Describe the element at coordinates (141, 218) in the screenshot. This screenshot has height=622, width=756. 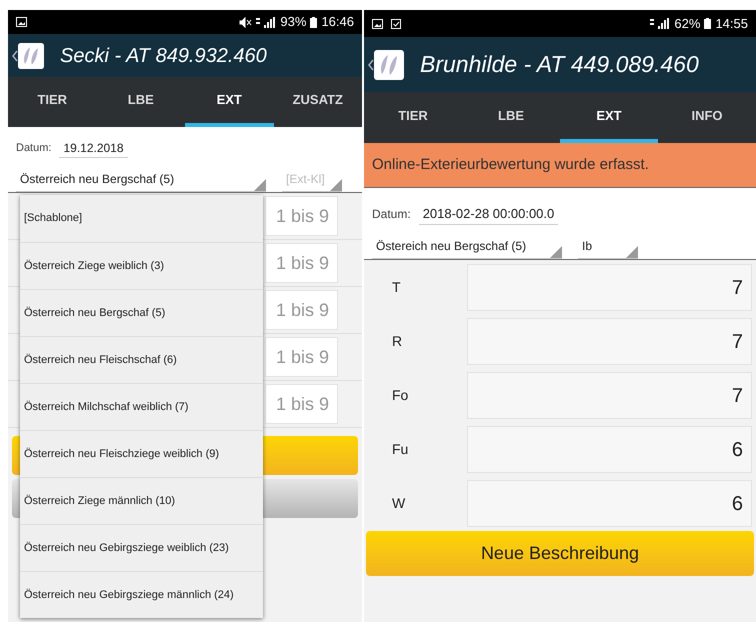
I see `dropdown-option: [Schablone]` at that location.